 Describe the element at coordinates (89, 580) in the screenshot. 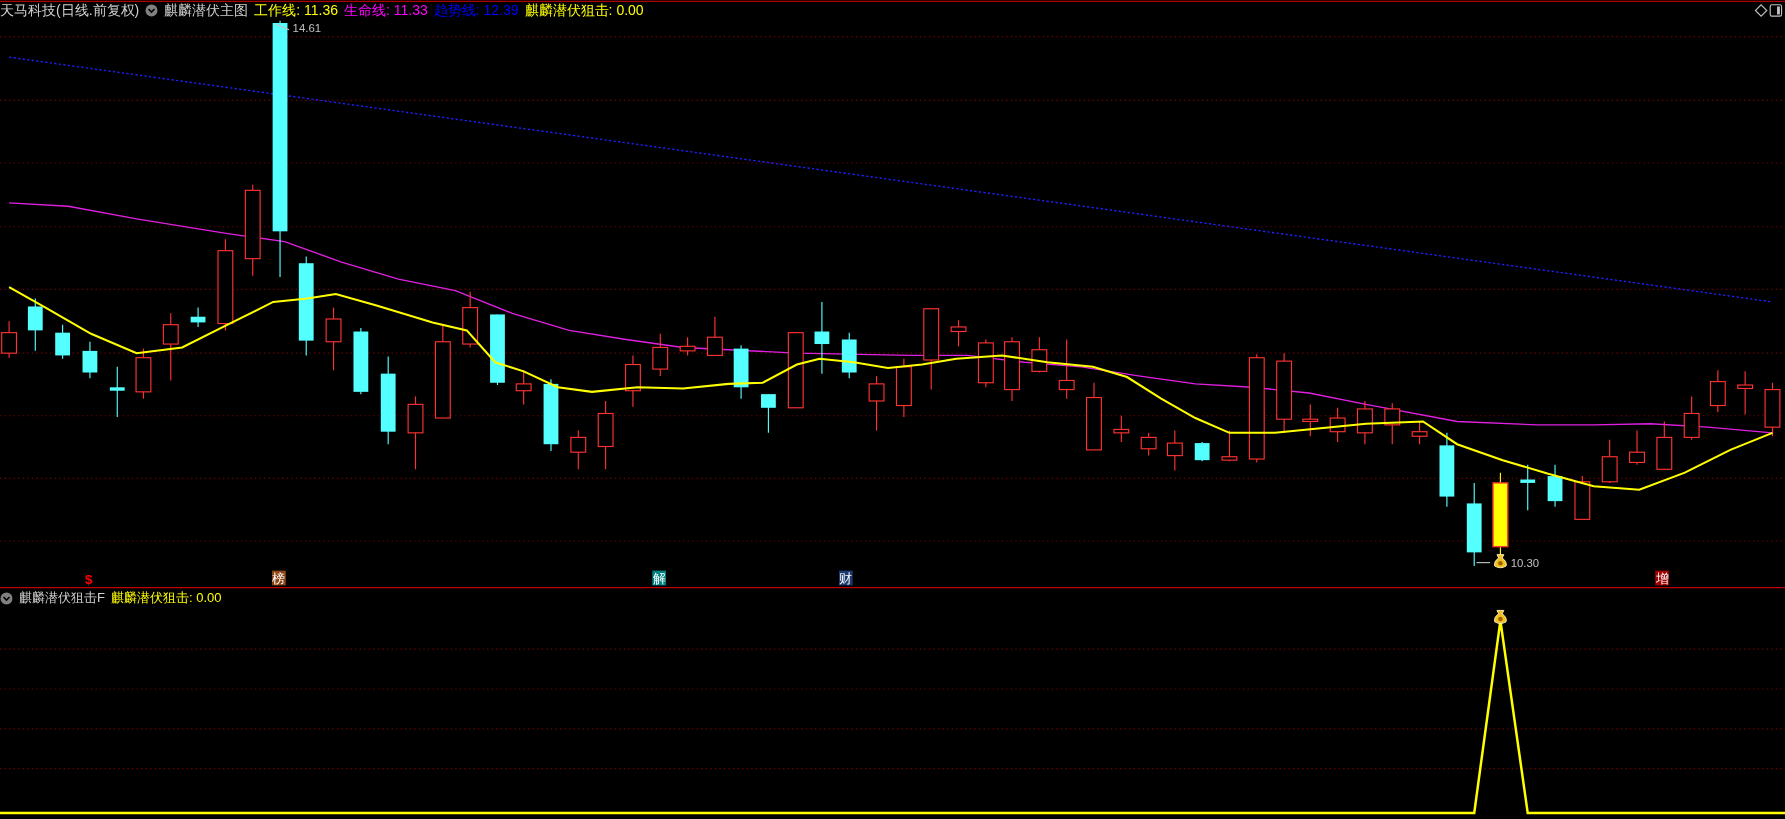

I see `signal-symbol: $` at that location.